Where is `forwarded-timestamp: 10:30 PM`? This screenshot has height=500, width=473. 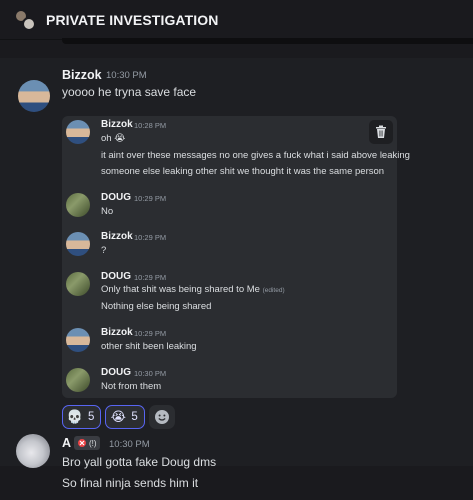
forwarded-timestamp: 10:30 PM is located at coordinates (150, 373).